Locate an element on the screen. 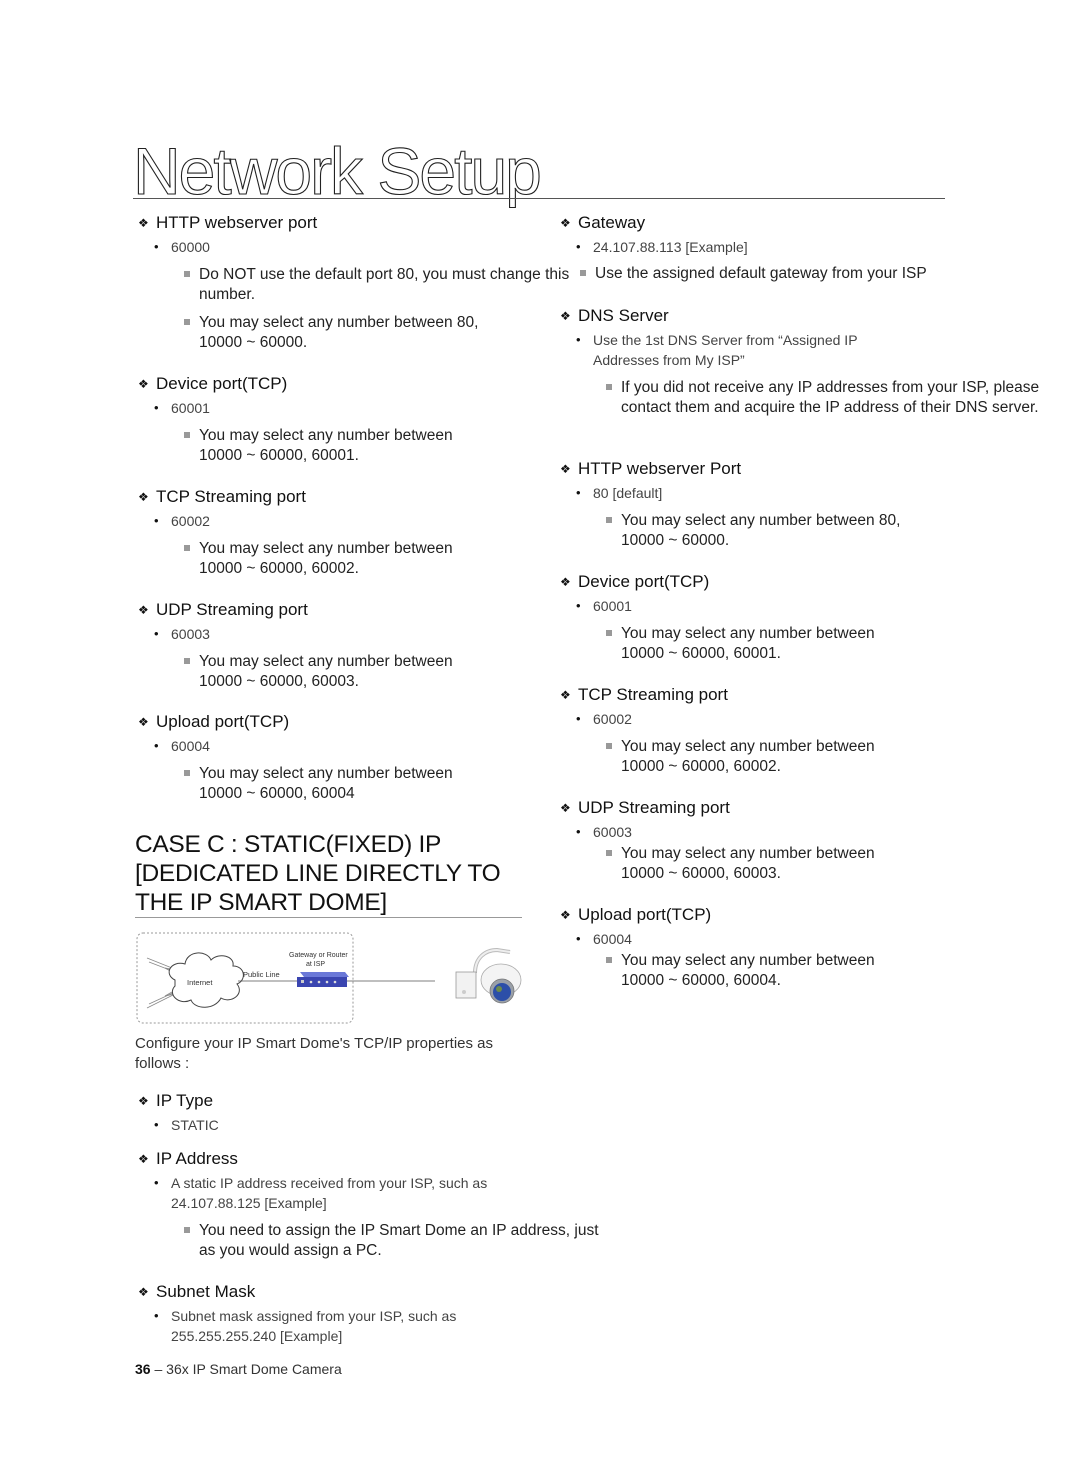 The width and height of the screenshot is (1080, 1479). gateway-label-isp: at ISP is located at coordinates (315, 964).